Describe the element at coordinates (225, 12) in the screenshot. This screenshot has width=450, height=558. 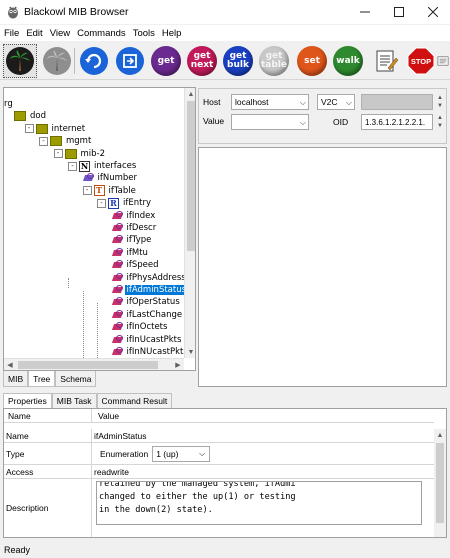
I see `title-bar: Blackowl MIB Browser` at that location.